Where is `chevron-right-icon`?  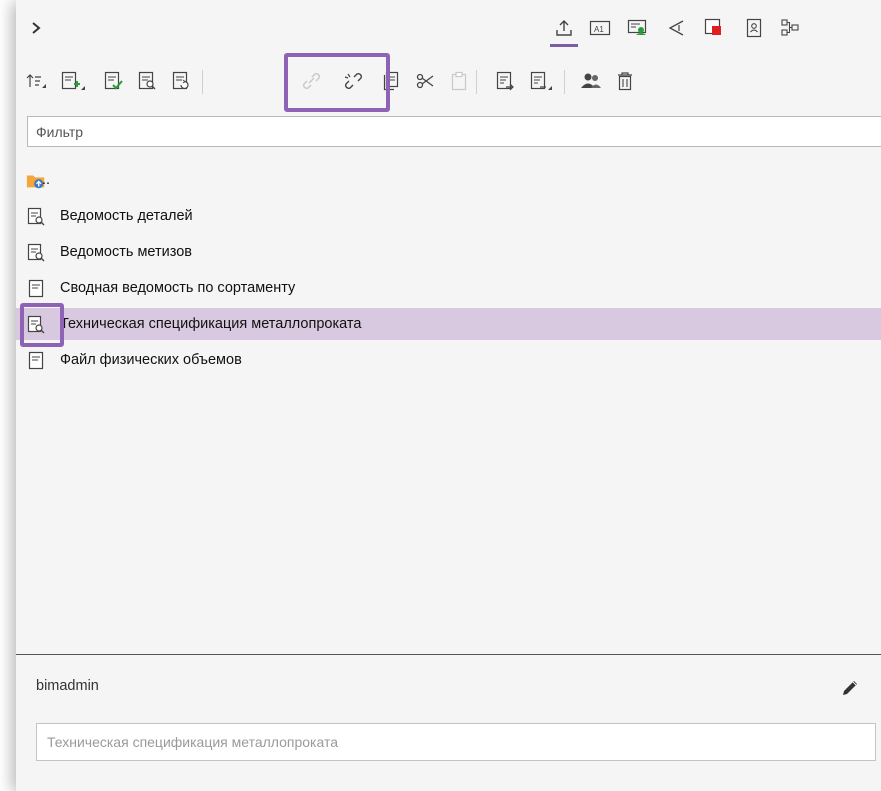
chevron-right-icon is located at coordinates (36, 28).